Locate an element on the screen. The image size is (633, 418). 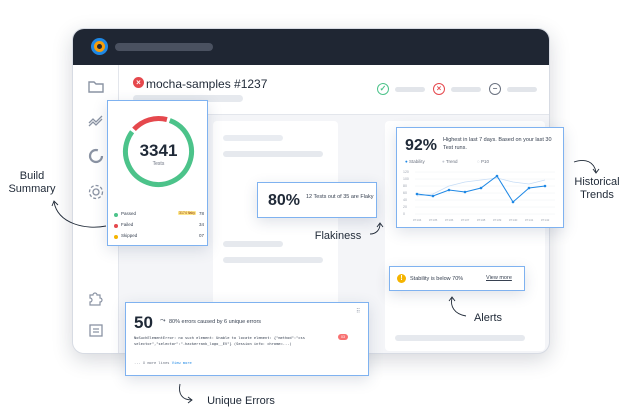
minus-circle-icon: − is located at coordinates (495, 89).